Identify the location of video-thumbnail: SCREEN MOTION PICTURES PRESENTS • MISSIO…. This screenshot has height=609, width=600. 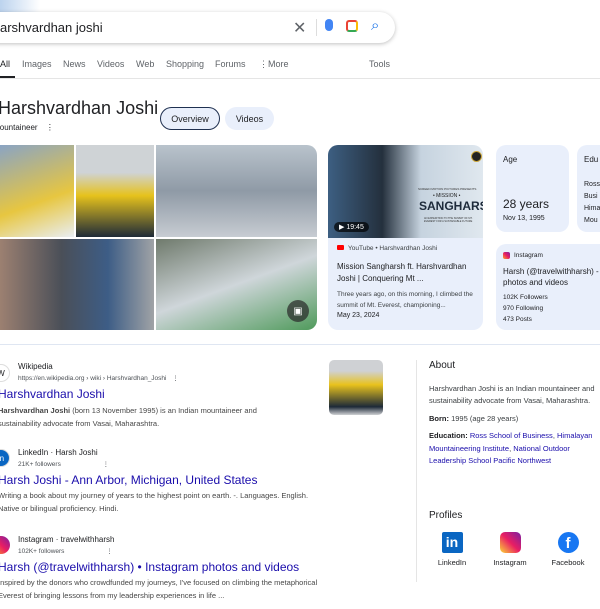
(405, 191).